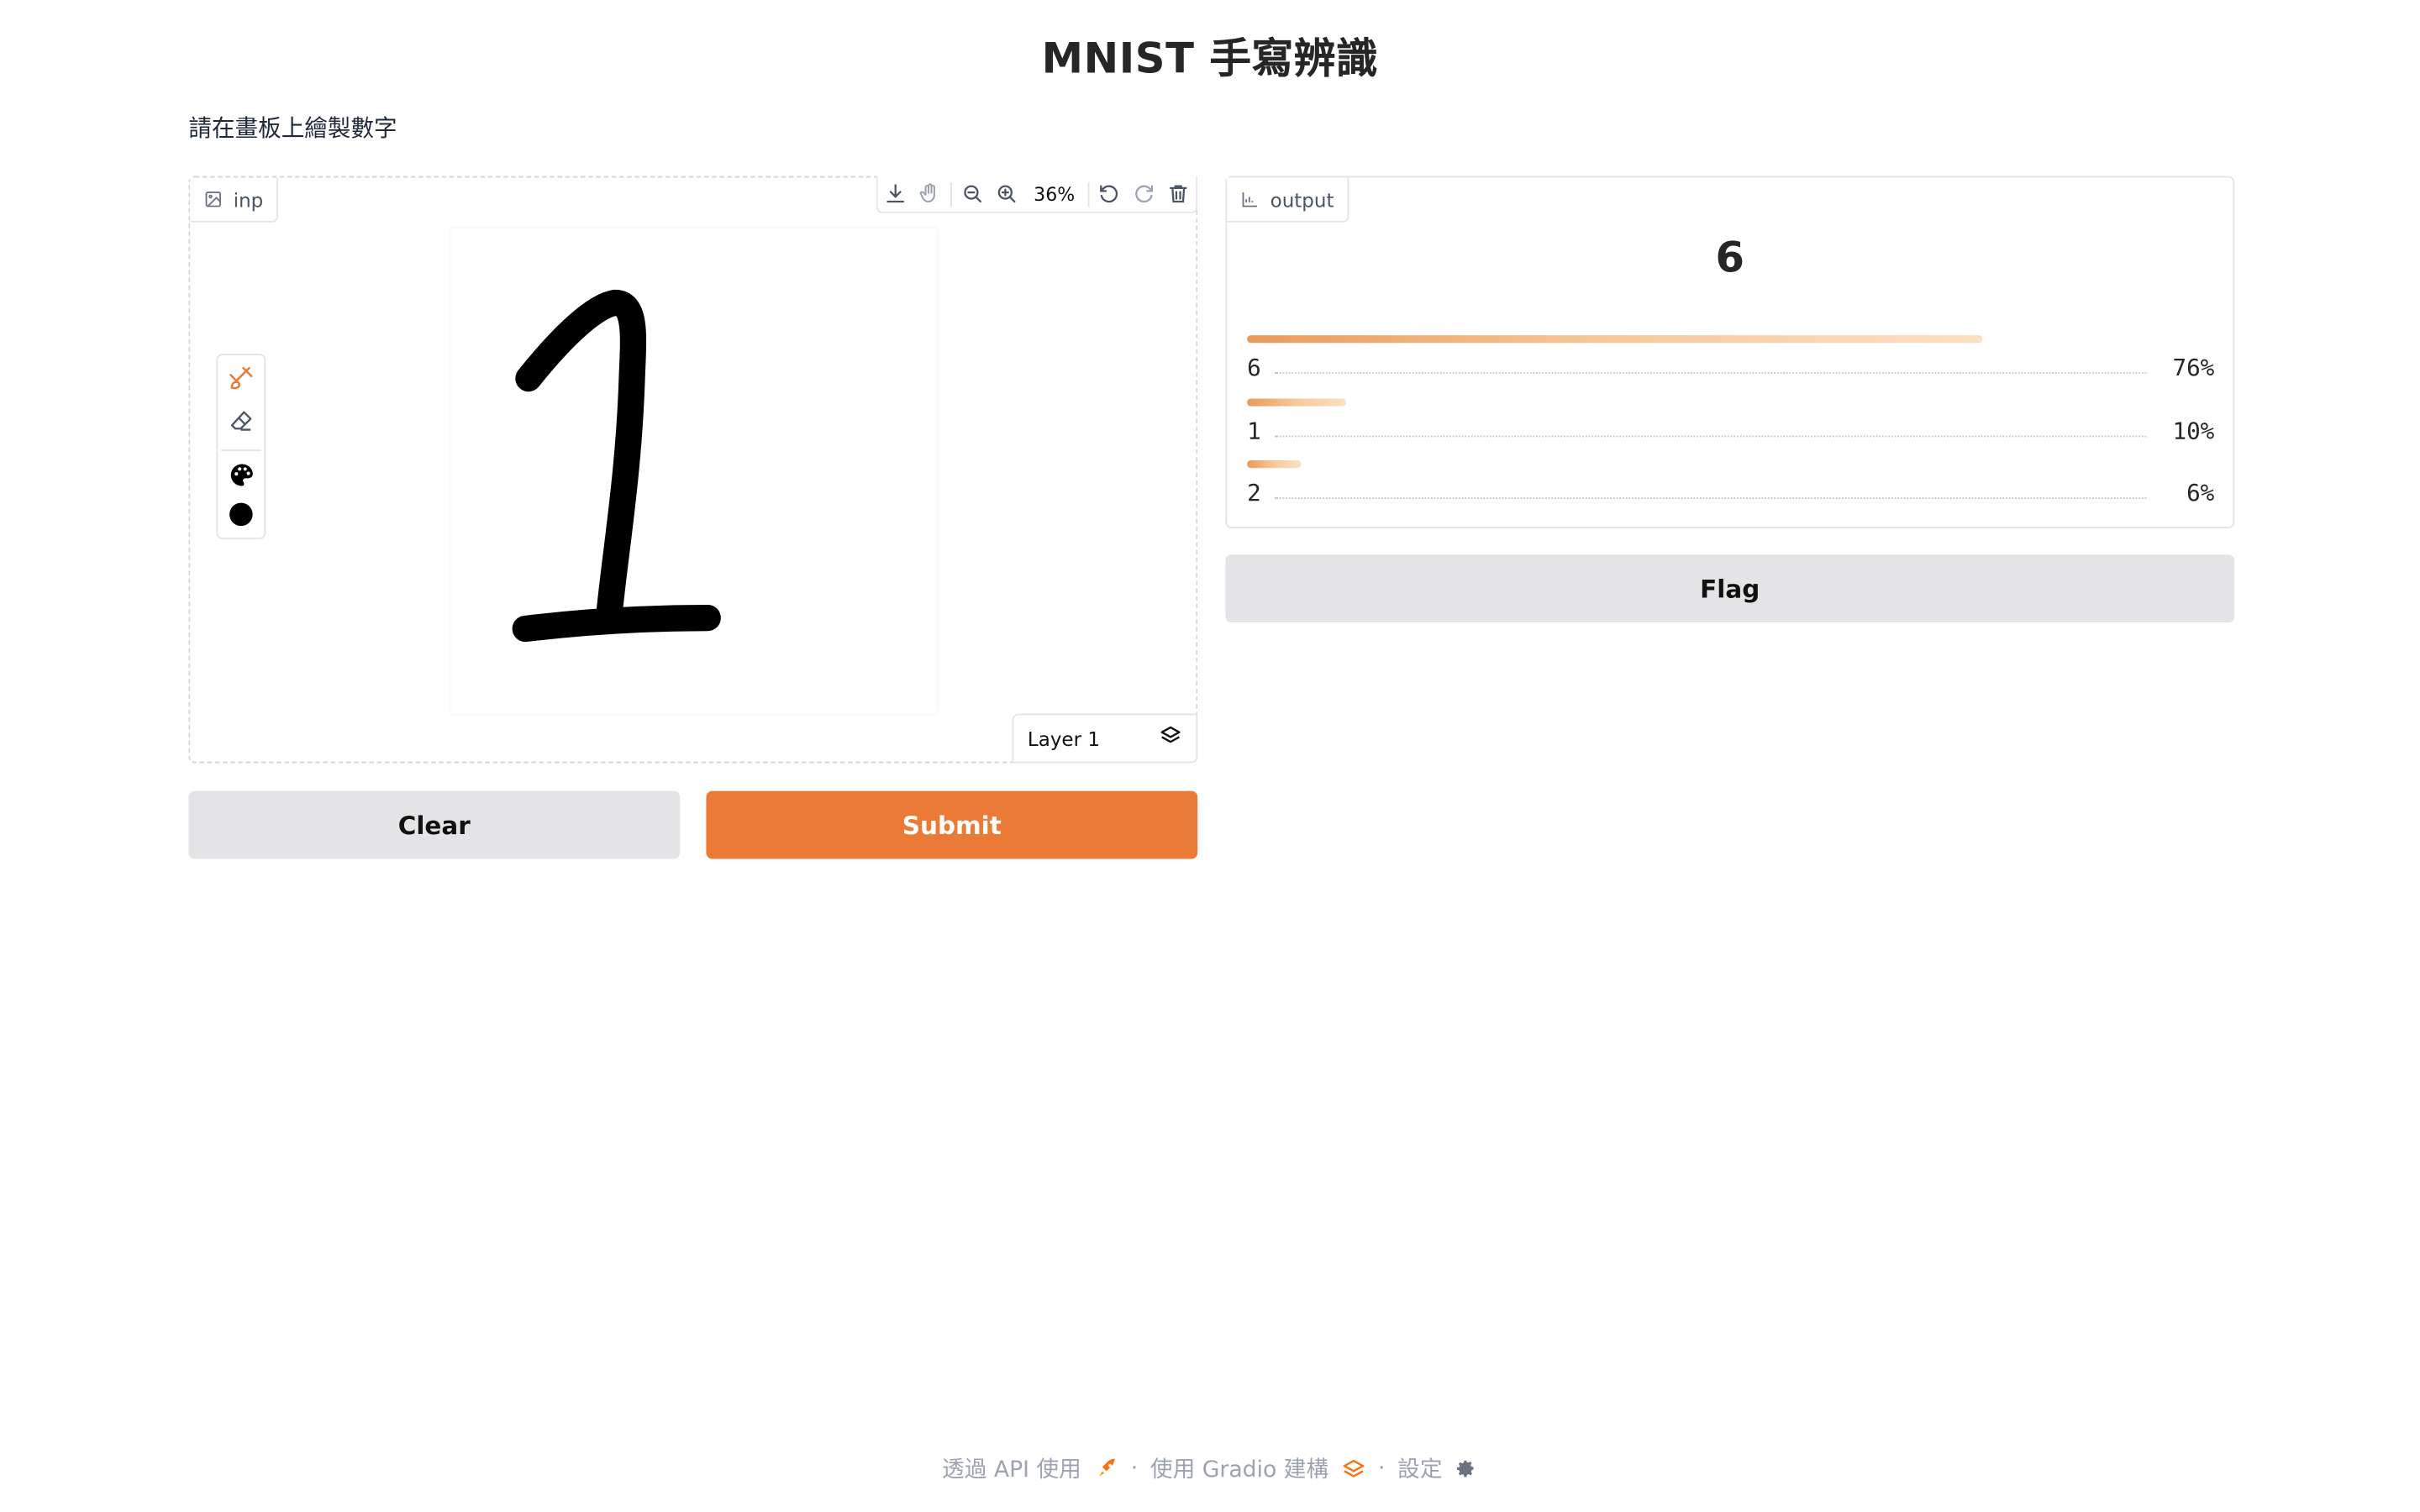  What do you see at coordinates (2201, 493) in the screenshot?
I see `confidence-percent: 6%` at bounding box center [2201, 493].